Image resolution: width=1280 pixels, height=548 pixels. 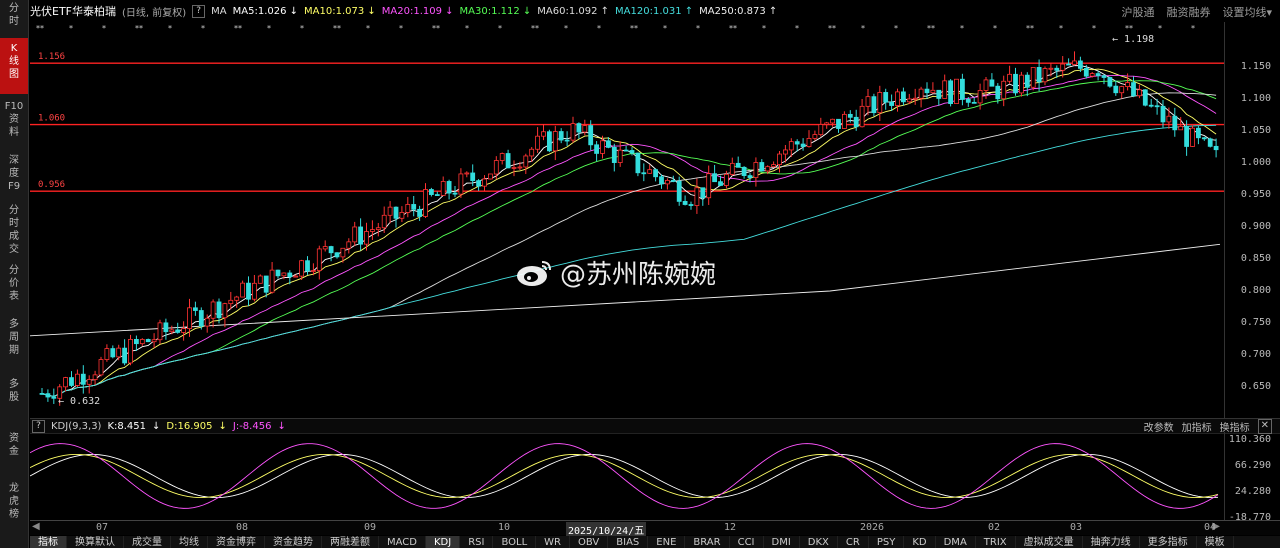 I want to click on sidebar-item-multi-stock: 多 股, so click(x=14, y=393).